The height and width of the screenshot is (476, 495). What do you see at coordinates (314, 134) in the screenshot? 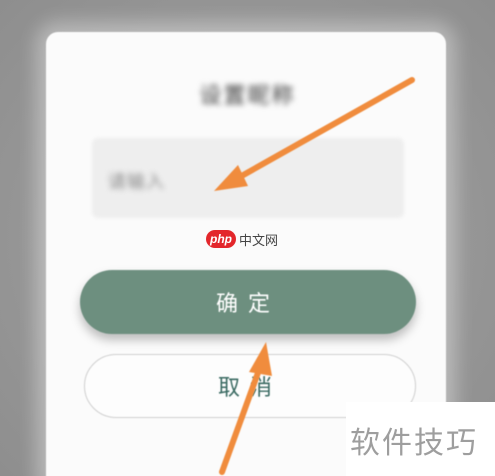
I see `arrow-to-input` at bounding box center [314, 134].